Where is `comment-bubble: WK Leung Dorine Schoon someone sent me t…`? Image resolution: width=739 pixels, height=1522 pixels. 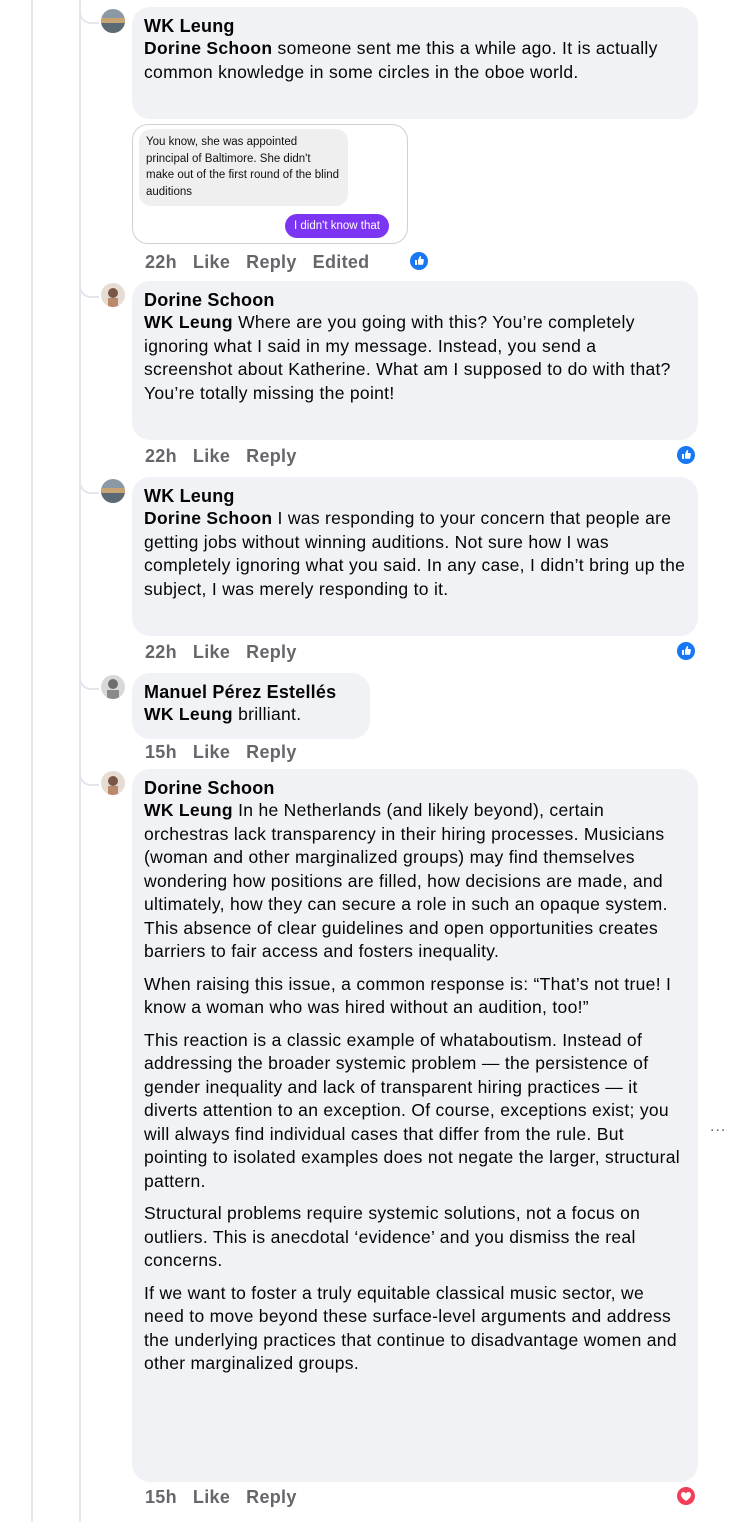
comment-bubble: WK Leung Dorine Schoon someone sent me t… is located at coordinates (415, 63).